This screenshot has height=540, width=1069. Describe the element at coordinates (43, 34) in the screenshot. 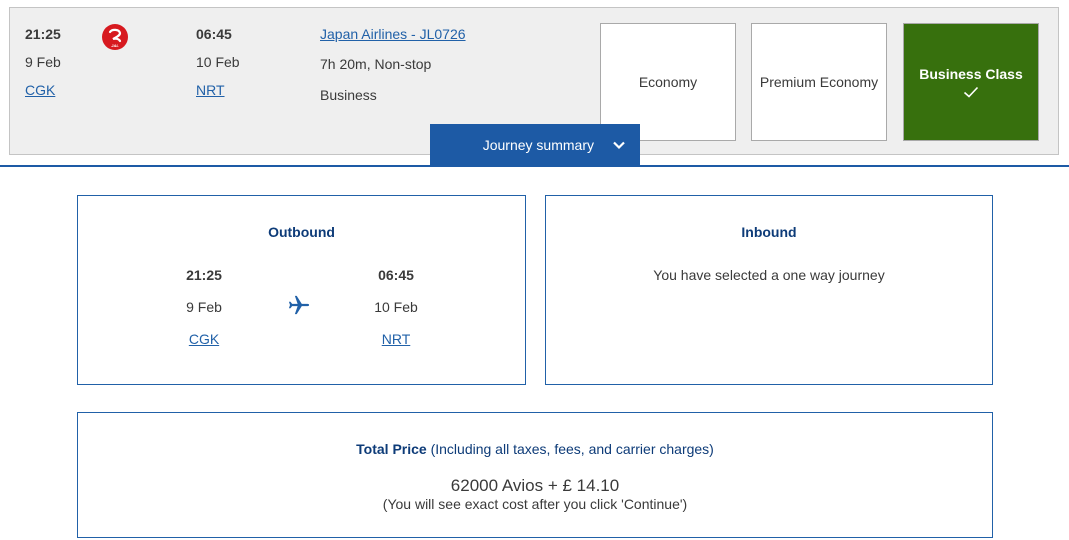

I see `departure-time: 21:25` at that location.